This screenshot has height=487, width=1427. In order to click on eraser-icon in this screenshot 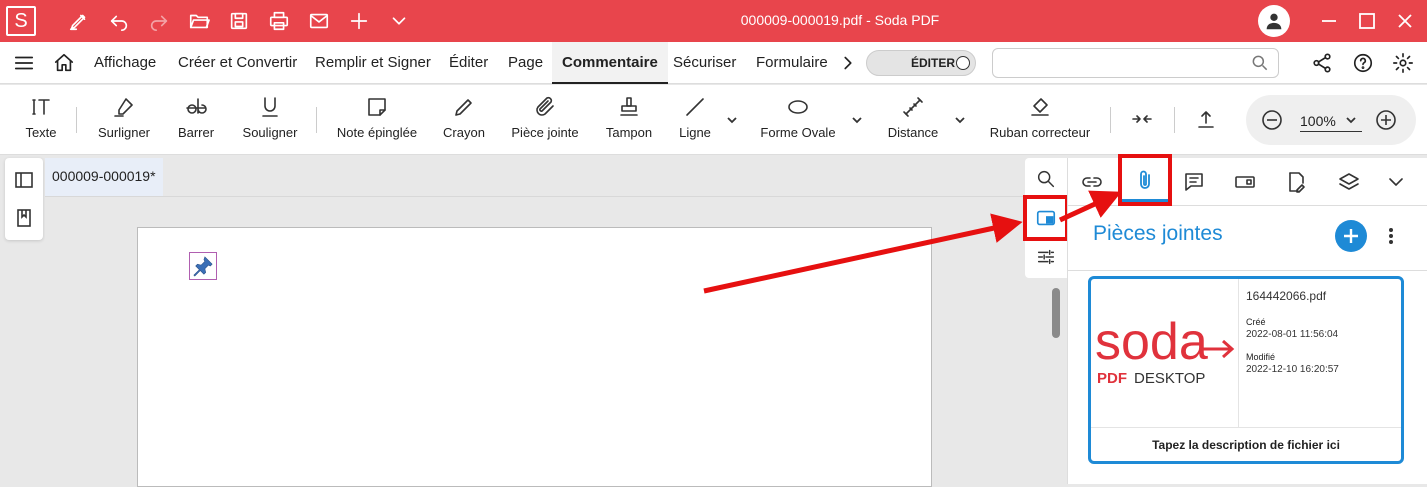, I will do `click(1040, 107)`.